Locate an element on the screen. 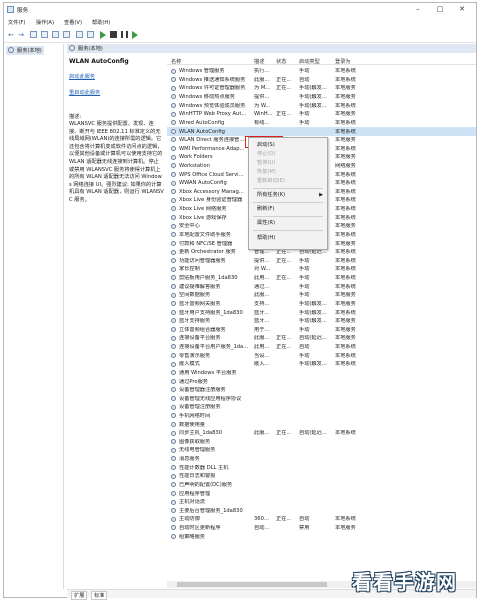 The image size is (480, 600). table-row: 立体音频组合器服务 用于... 手动 本地服务 is located at coordinates (321, 330).